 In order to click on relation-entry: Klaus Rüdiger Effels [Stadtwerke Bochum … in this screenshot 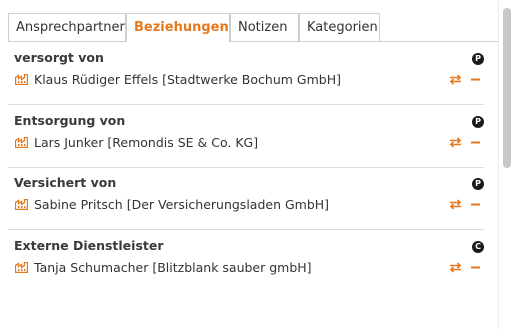, I will do `click(187, 79)`.